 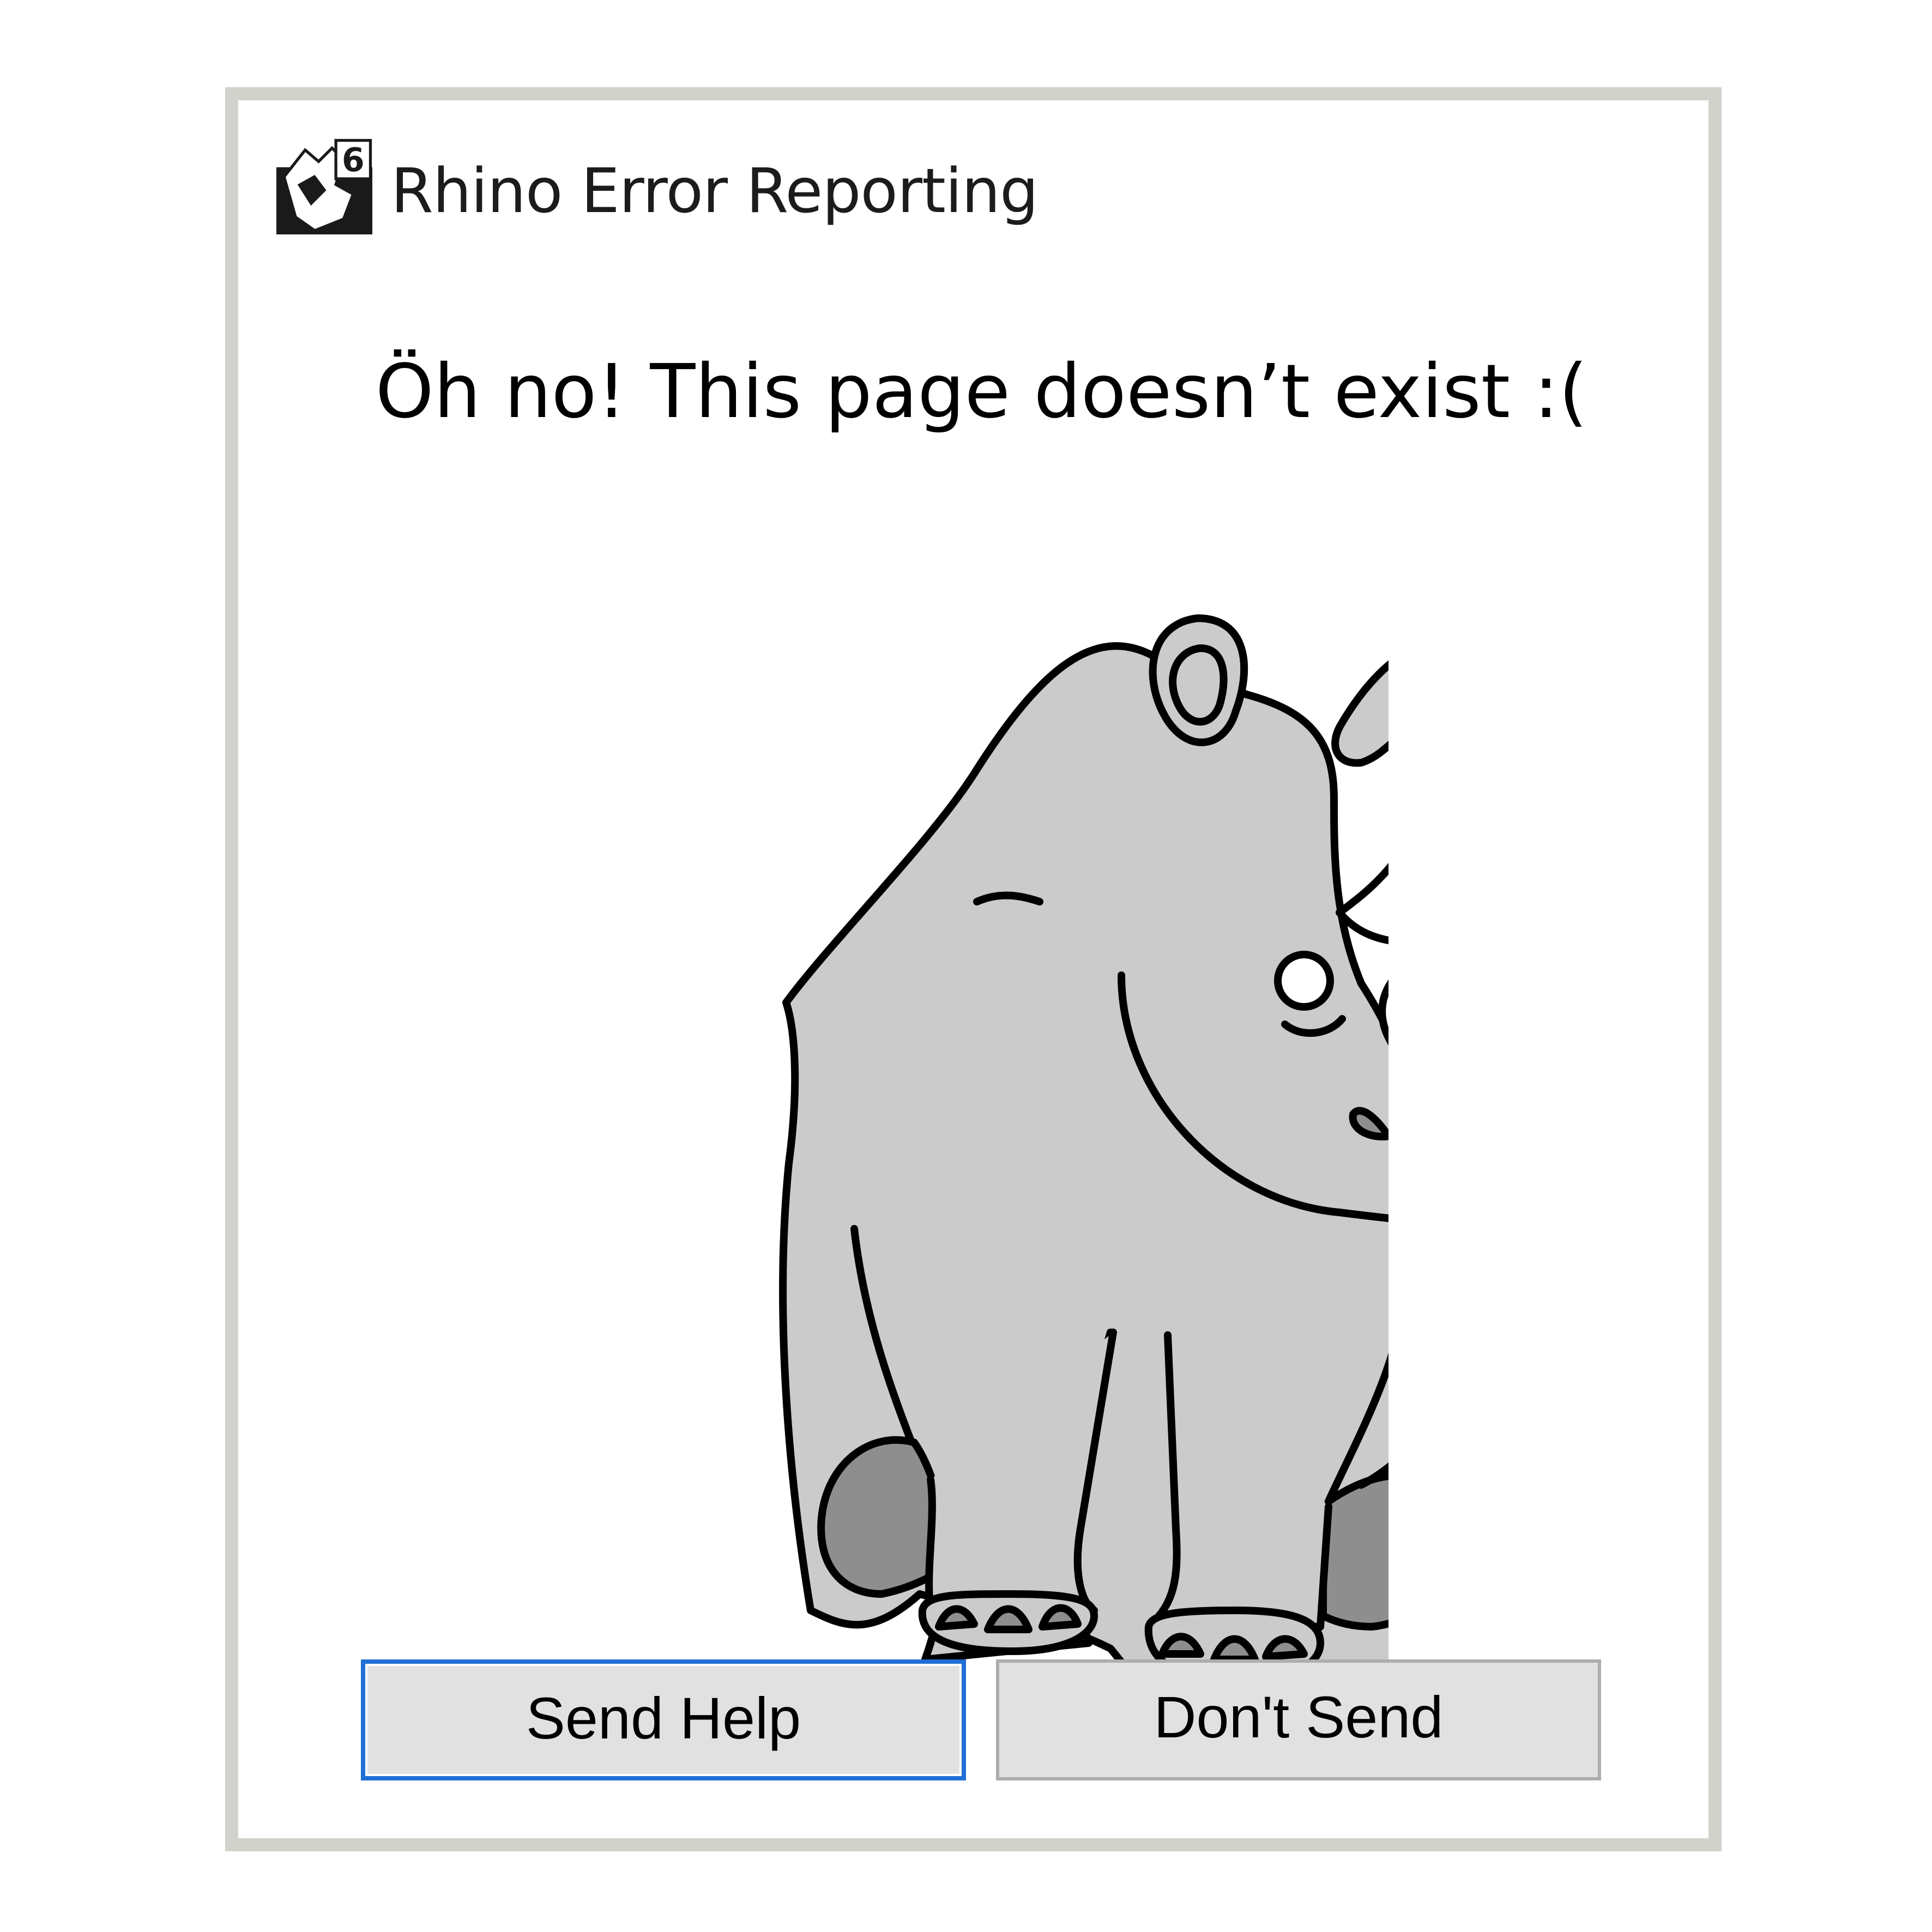 What do you see at coordinates (324, 186) in the screenshot?
I see `rhino-6-icon: 6` at bounding box center [324, 186].